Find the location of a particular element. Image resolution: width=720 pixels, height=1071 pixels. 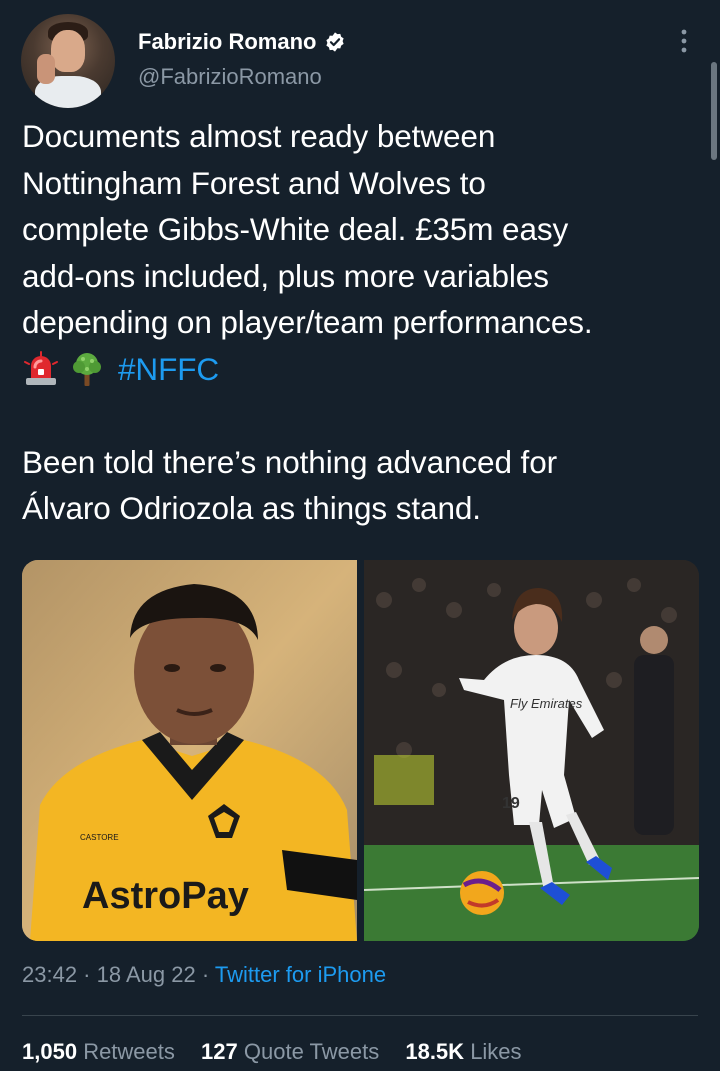

tweet-date: 18 Aug 22 is located at coordinates (146, 974).